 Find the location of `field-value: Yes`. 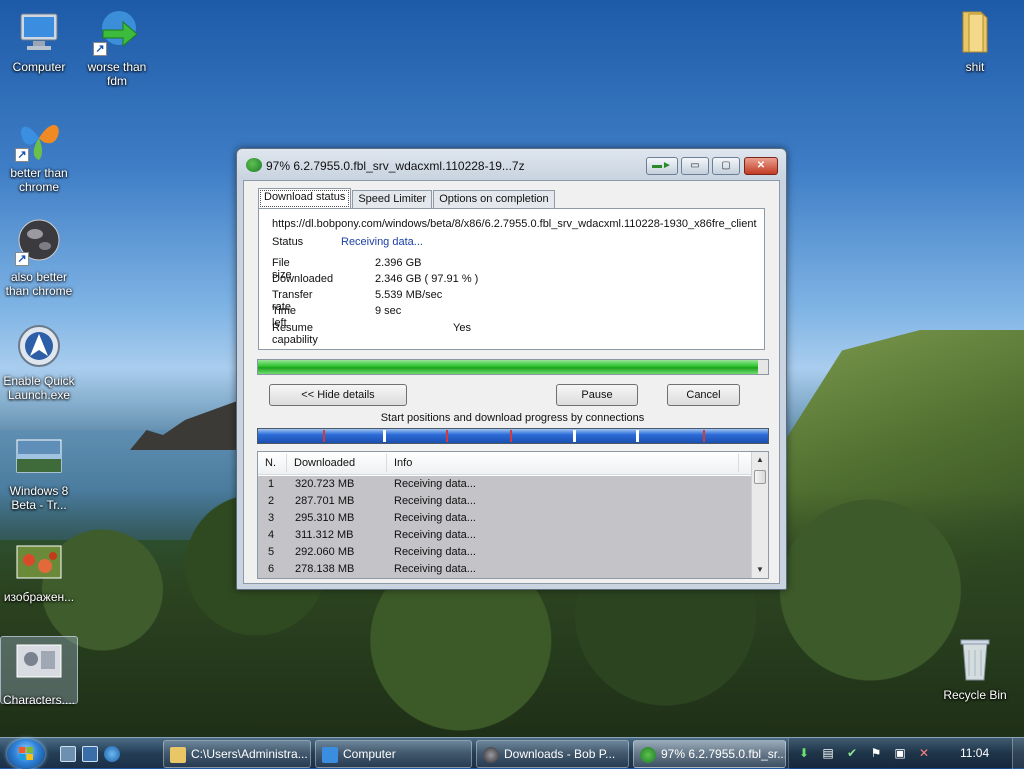

field-value: Yes is located at coordinates (462, 328).